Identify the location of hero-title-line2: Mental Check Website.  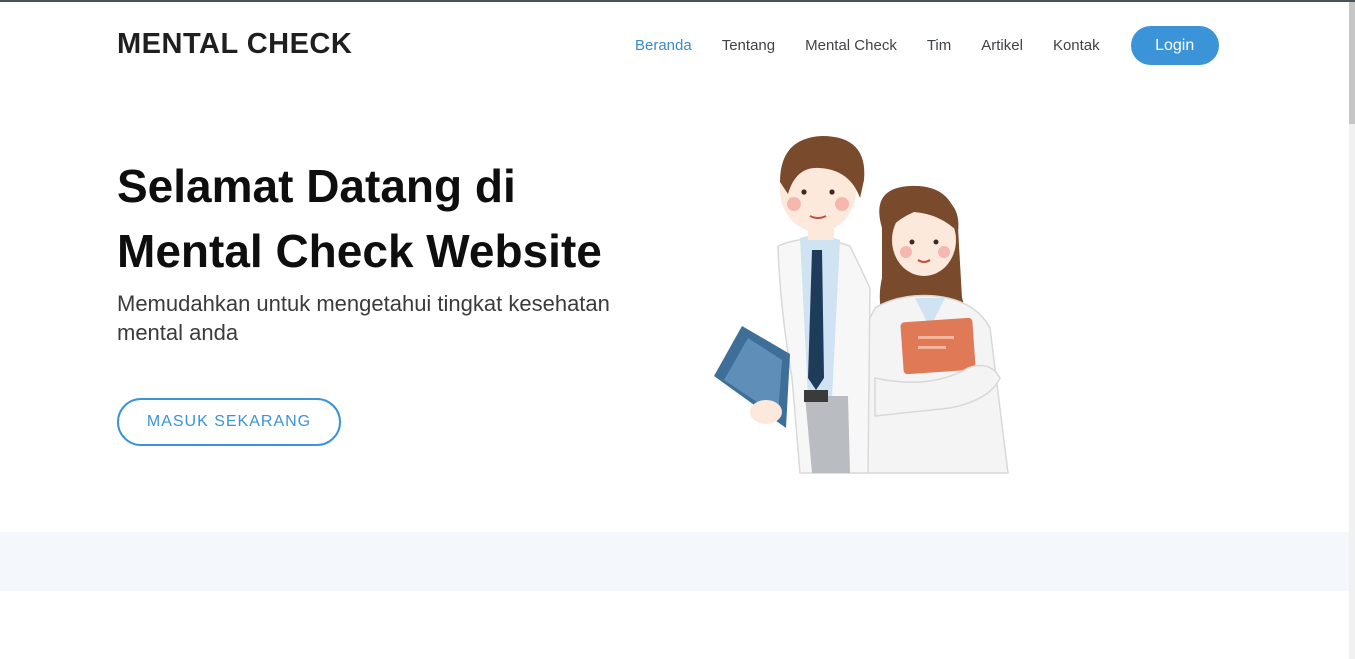
(359, 251).